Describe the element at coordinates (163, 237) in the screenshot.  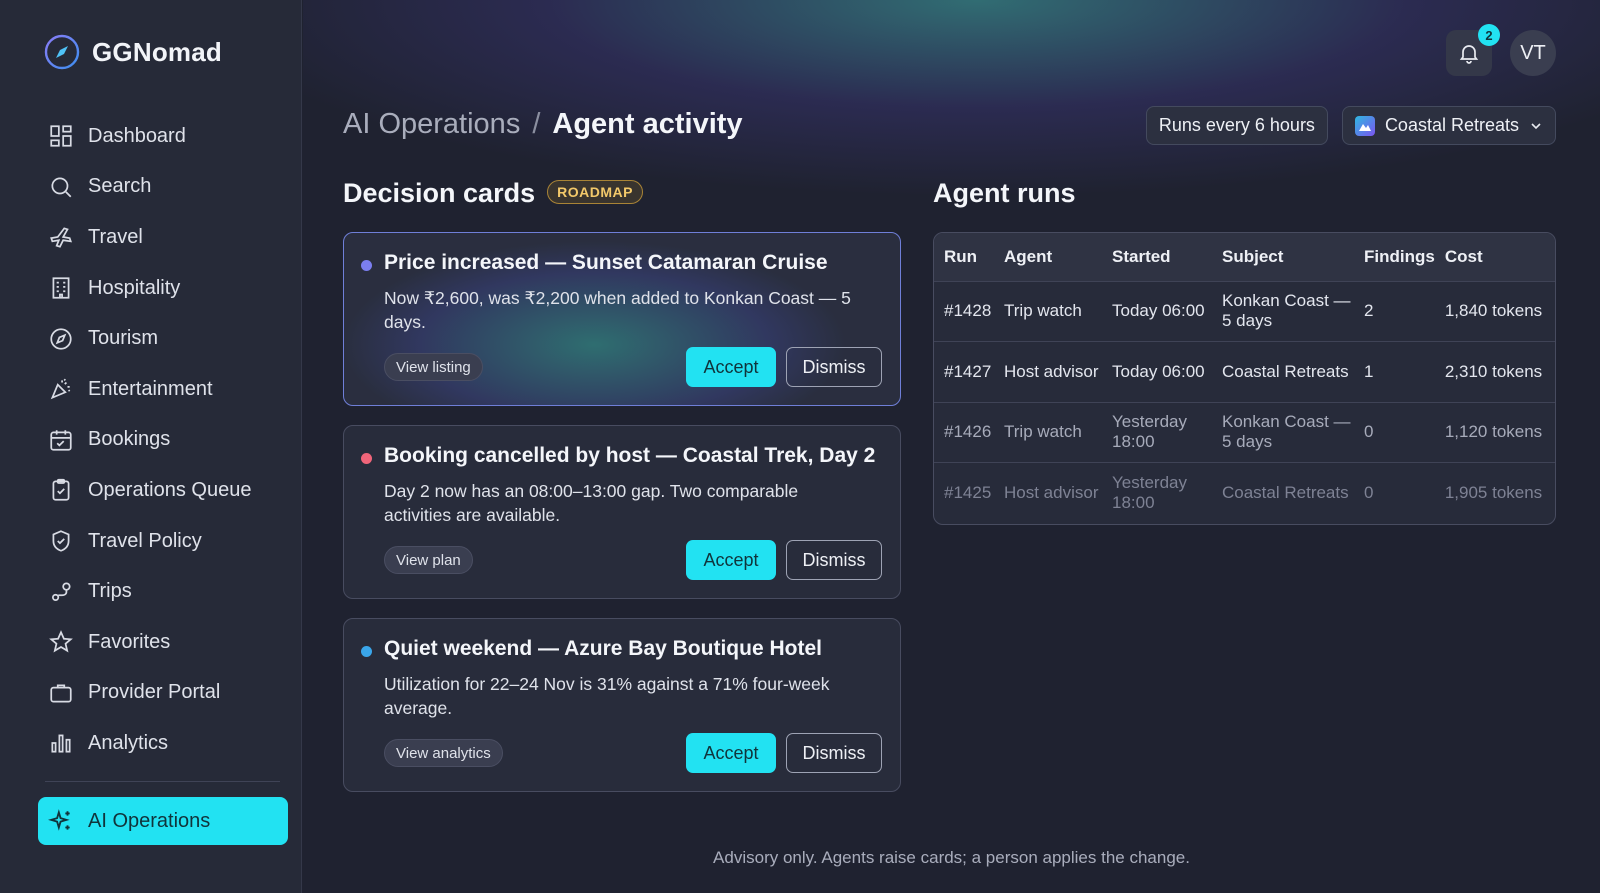
I see `sidebar-item-travel: Travel` at that location.